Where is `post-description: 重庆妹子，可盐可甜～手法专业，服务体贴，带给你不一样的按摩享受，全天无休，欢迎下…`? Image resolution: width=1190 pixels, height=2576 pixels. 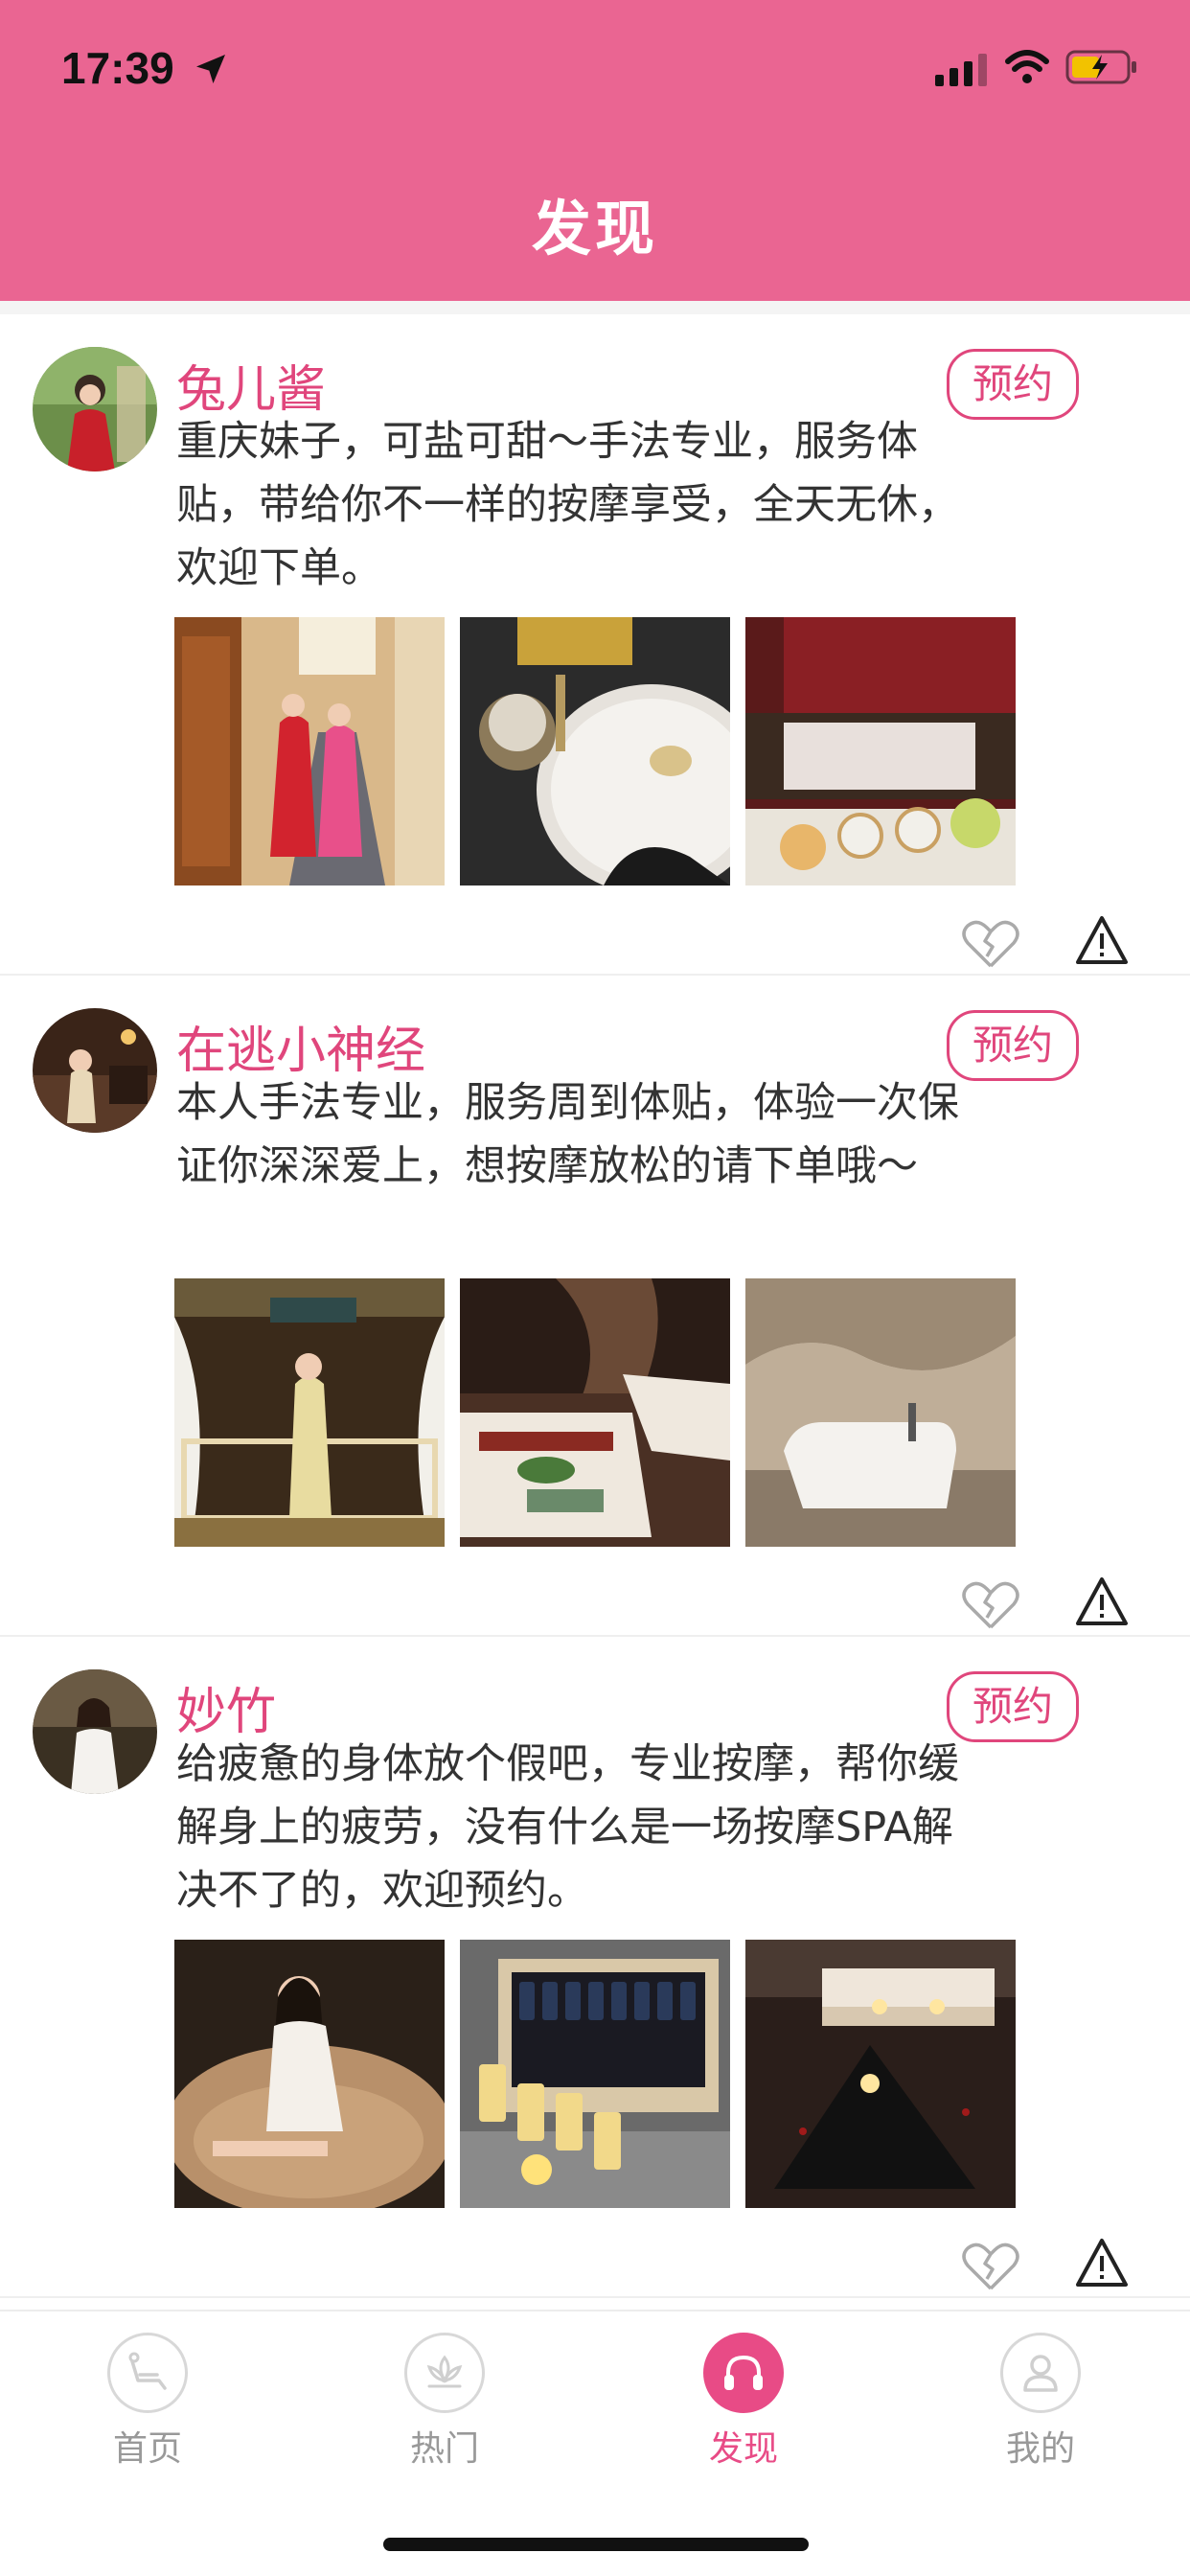
post-description: 重庆妹子，可盐可甜～手法专业，服务体贴，带给你不一样的按摩享受，全天无休，欢迎下… is located at coordinates (568, 505).